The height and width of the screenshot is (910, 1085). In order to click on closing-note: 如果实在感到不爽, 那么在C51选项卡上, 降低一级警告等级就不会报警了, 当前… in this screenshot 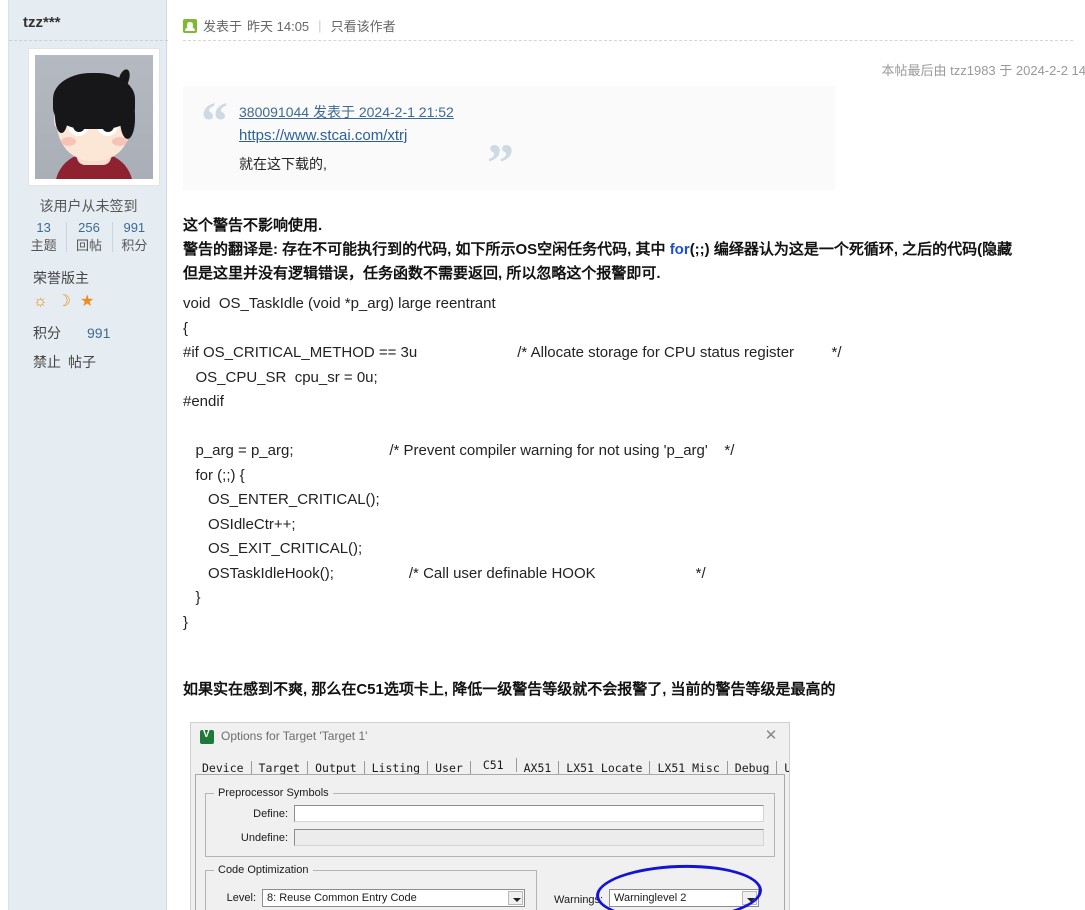, I will do `click(509, 689)`.